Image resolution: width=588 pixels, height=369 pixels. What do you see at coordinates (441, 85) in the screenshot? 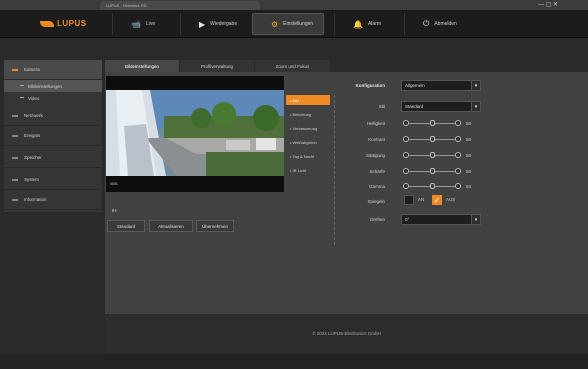
I see `config-select: Allgemein ▾` at bounding box center [441, 85].